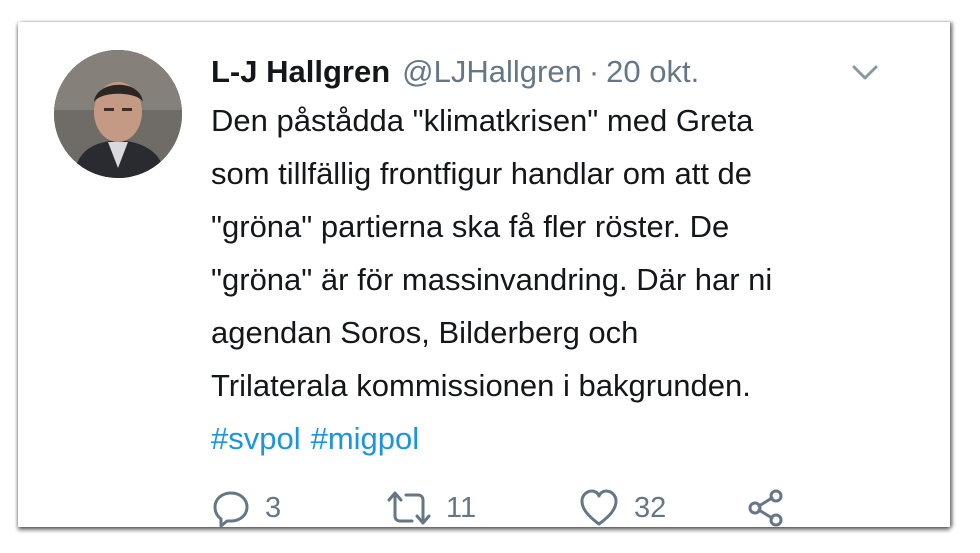 The width and height of the screenshot is (980, 553). Describe the element at coordinates (300, 72) in the screenshot. I see `author-name: L-J Hallgren` at that location.